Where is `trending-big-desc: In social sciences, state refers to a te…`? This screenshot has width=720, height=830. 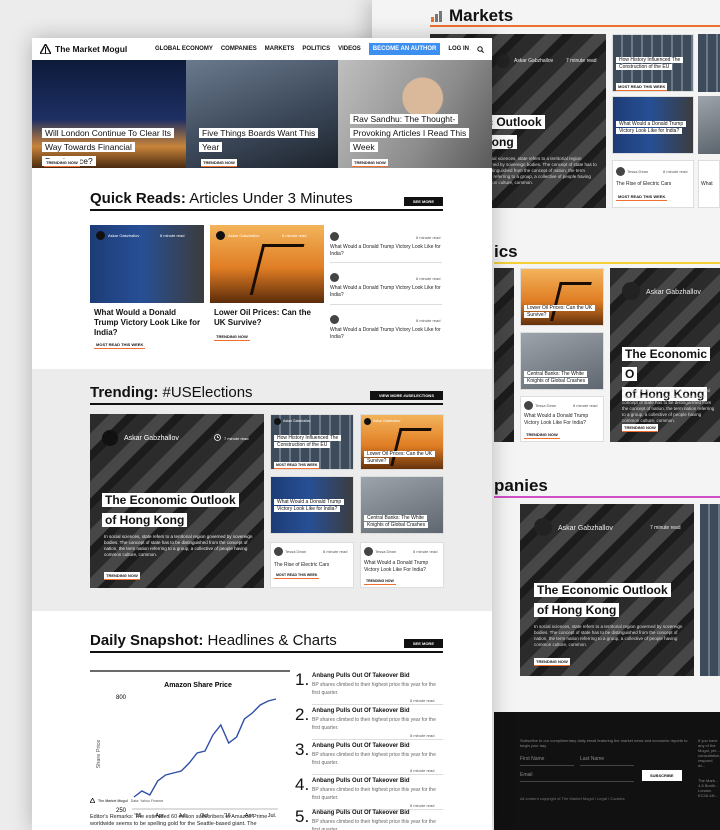 trending-big-desc: In social sciences, state refers to a te… is located at coordinates (178, 545).